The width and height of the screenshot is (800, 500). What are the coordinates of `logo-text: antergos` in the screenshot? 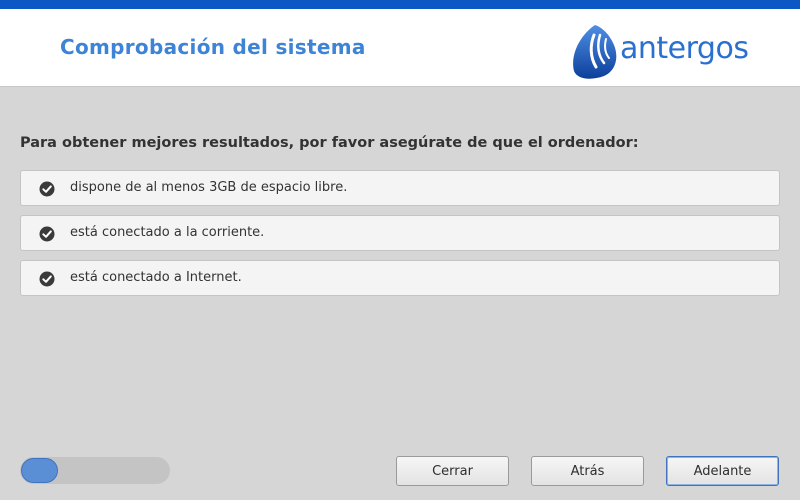 It's located at (684, 48).